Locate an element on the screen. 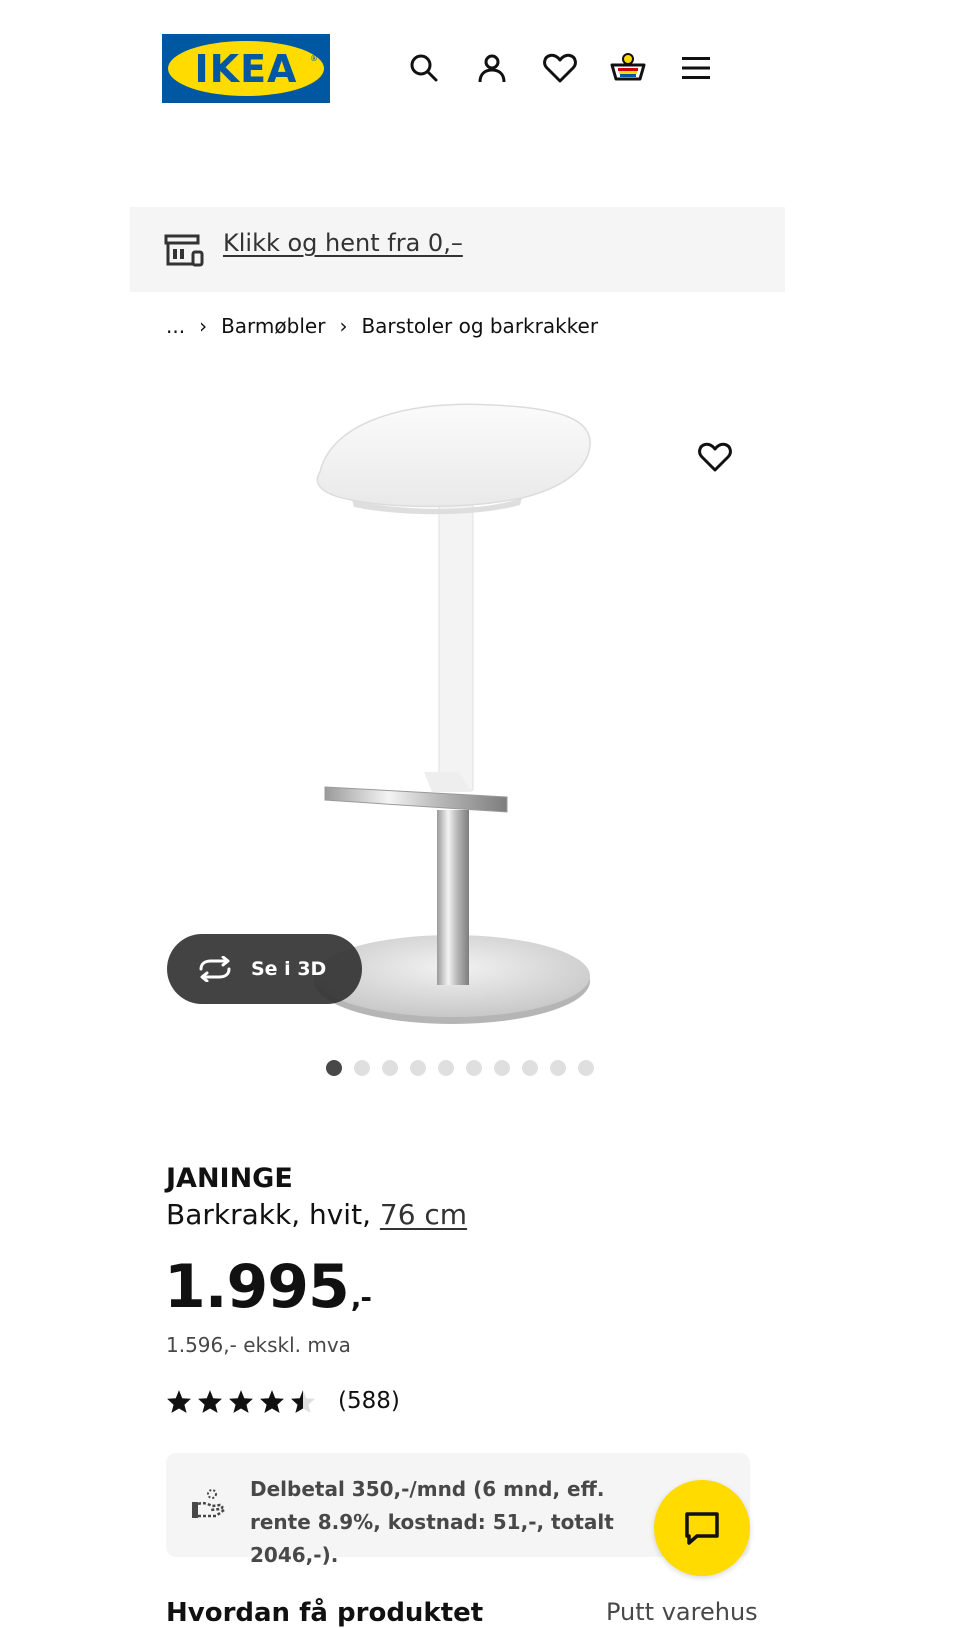  price-main: 1.995 is located at coordinates (257, 1287).